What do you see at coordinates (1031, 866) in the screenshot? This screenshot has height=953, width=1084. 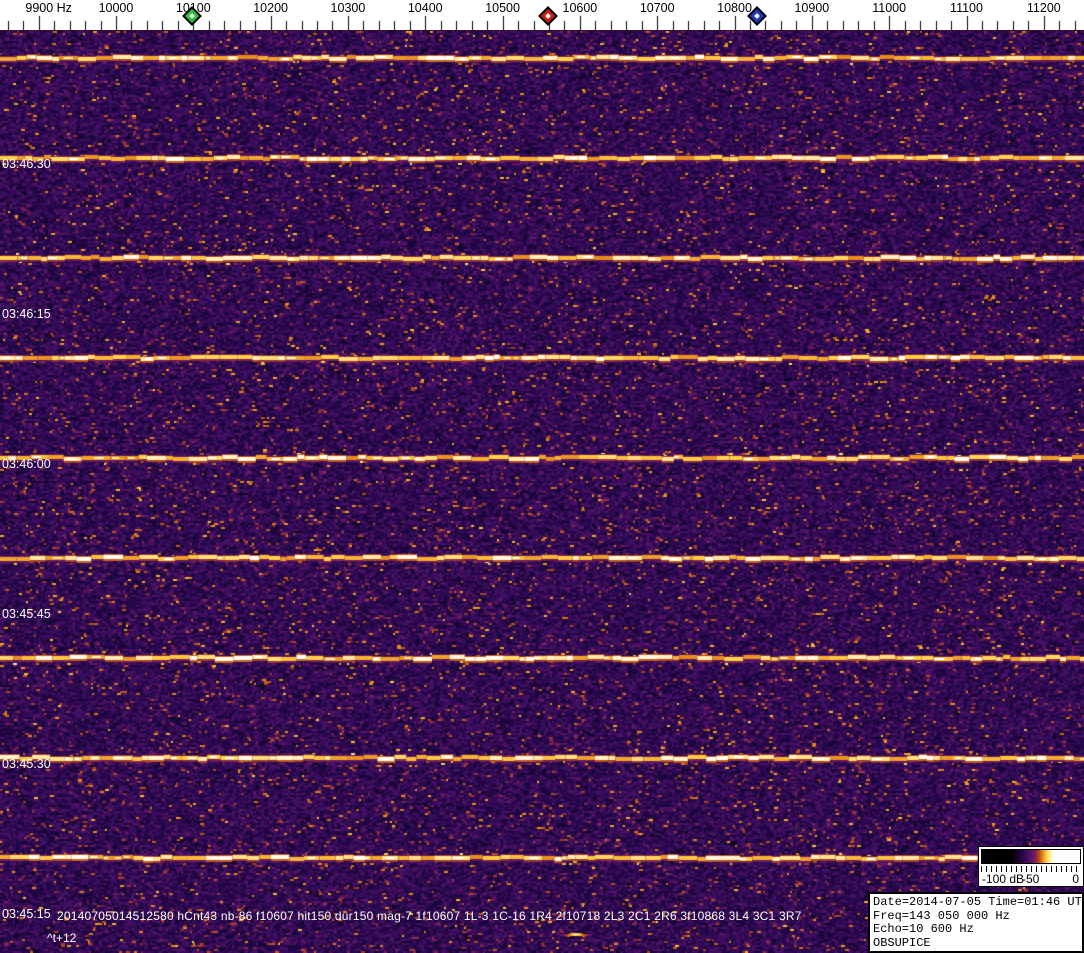 I see `db-color-legend: -100 dB -50 0` at bounding box center [1031, 866].